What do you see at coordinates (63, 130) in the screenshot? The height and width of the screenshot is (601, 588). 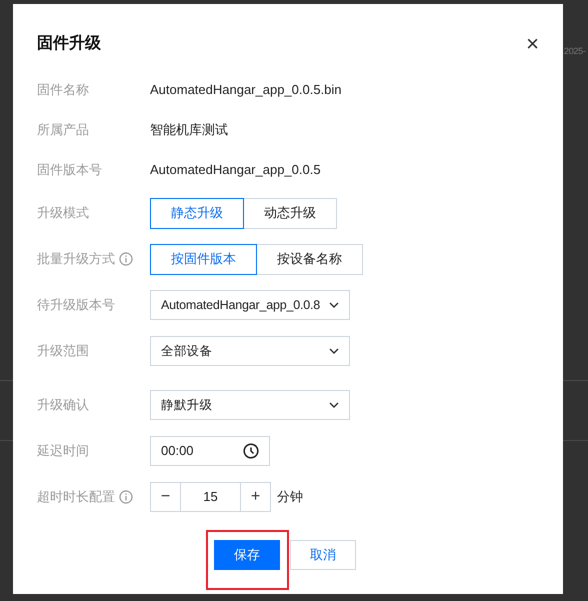 I see `field-label: 所属产品` at bounding box center [63, 130].